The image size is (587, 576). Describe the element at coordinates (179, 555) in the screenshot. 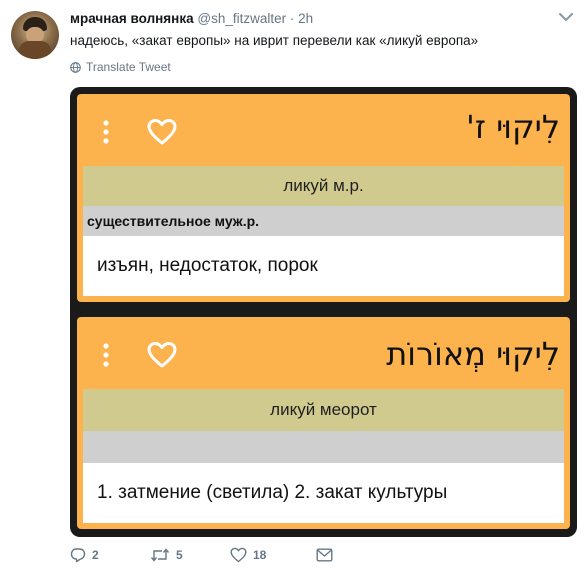

I see `retweet-count: 5` at that location.